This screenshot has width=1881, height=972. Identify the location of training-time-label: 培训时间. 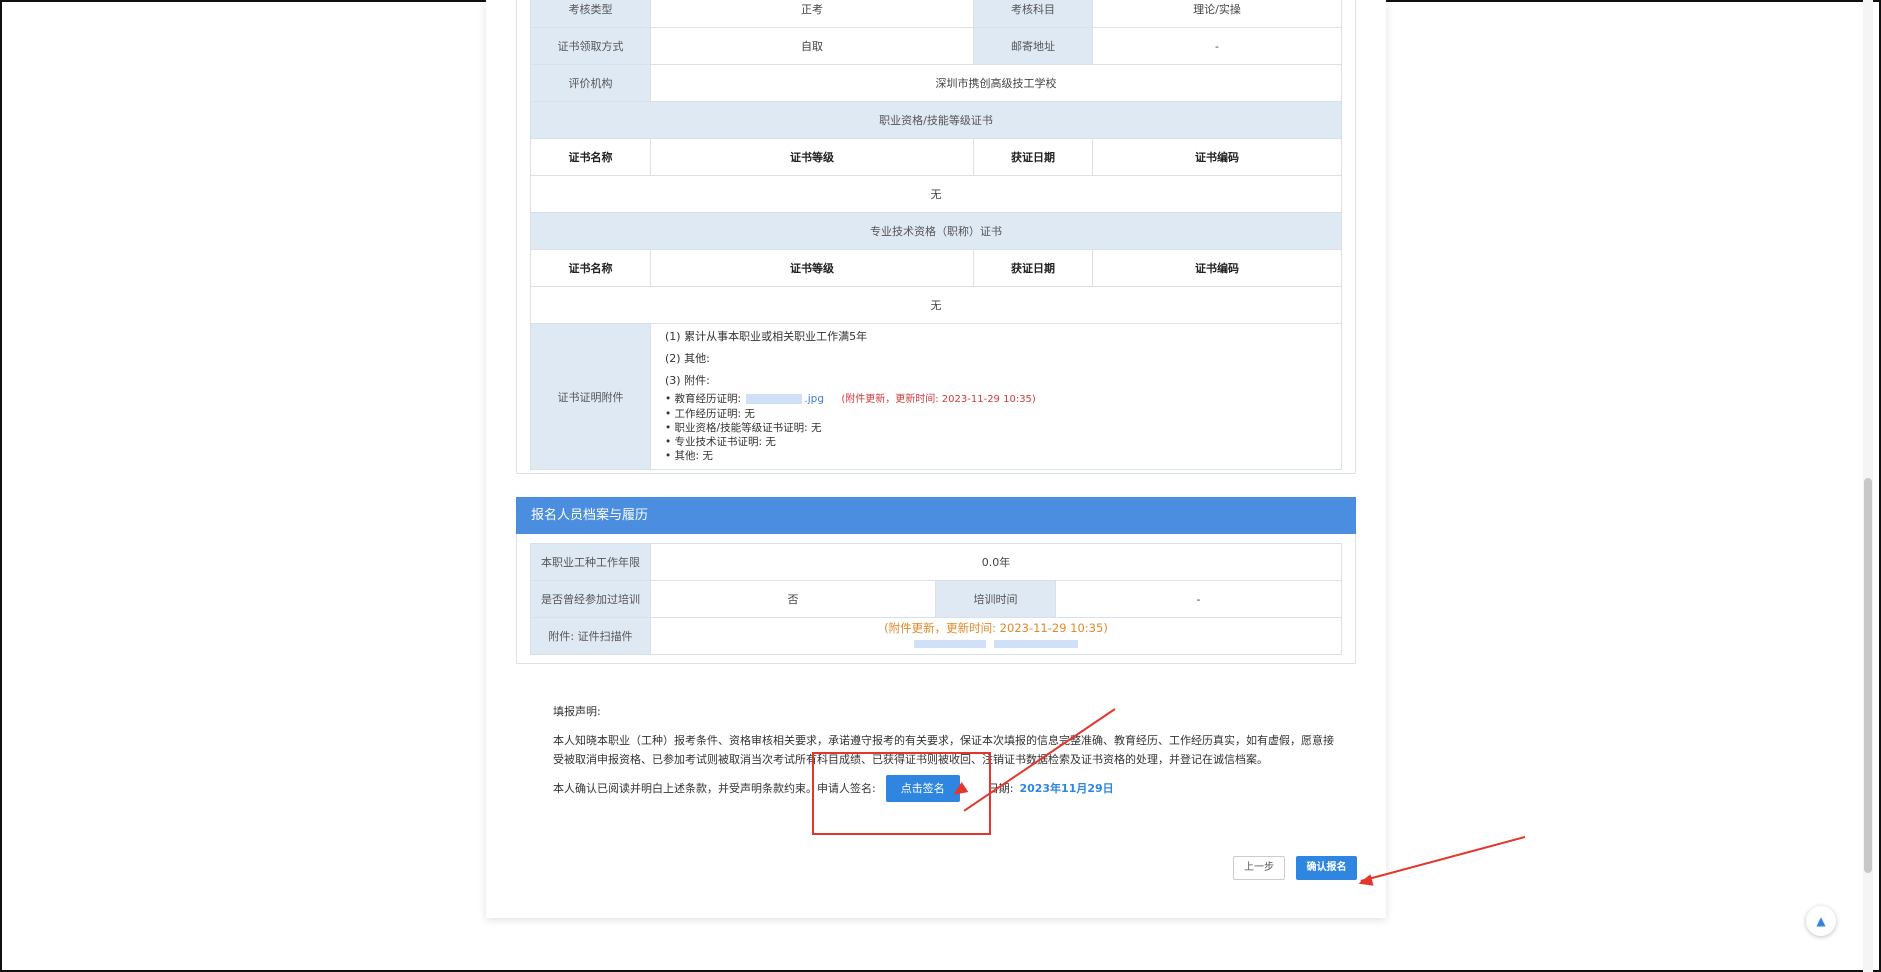
(995, 599).